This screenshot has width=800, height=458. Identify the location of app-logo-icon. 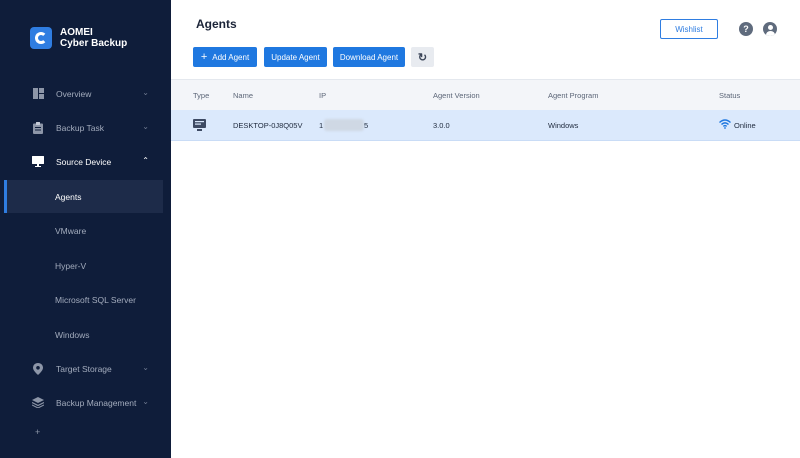
(41, 38).